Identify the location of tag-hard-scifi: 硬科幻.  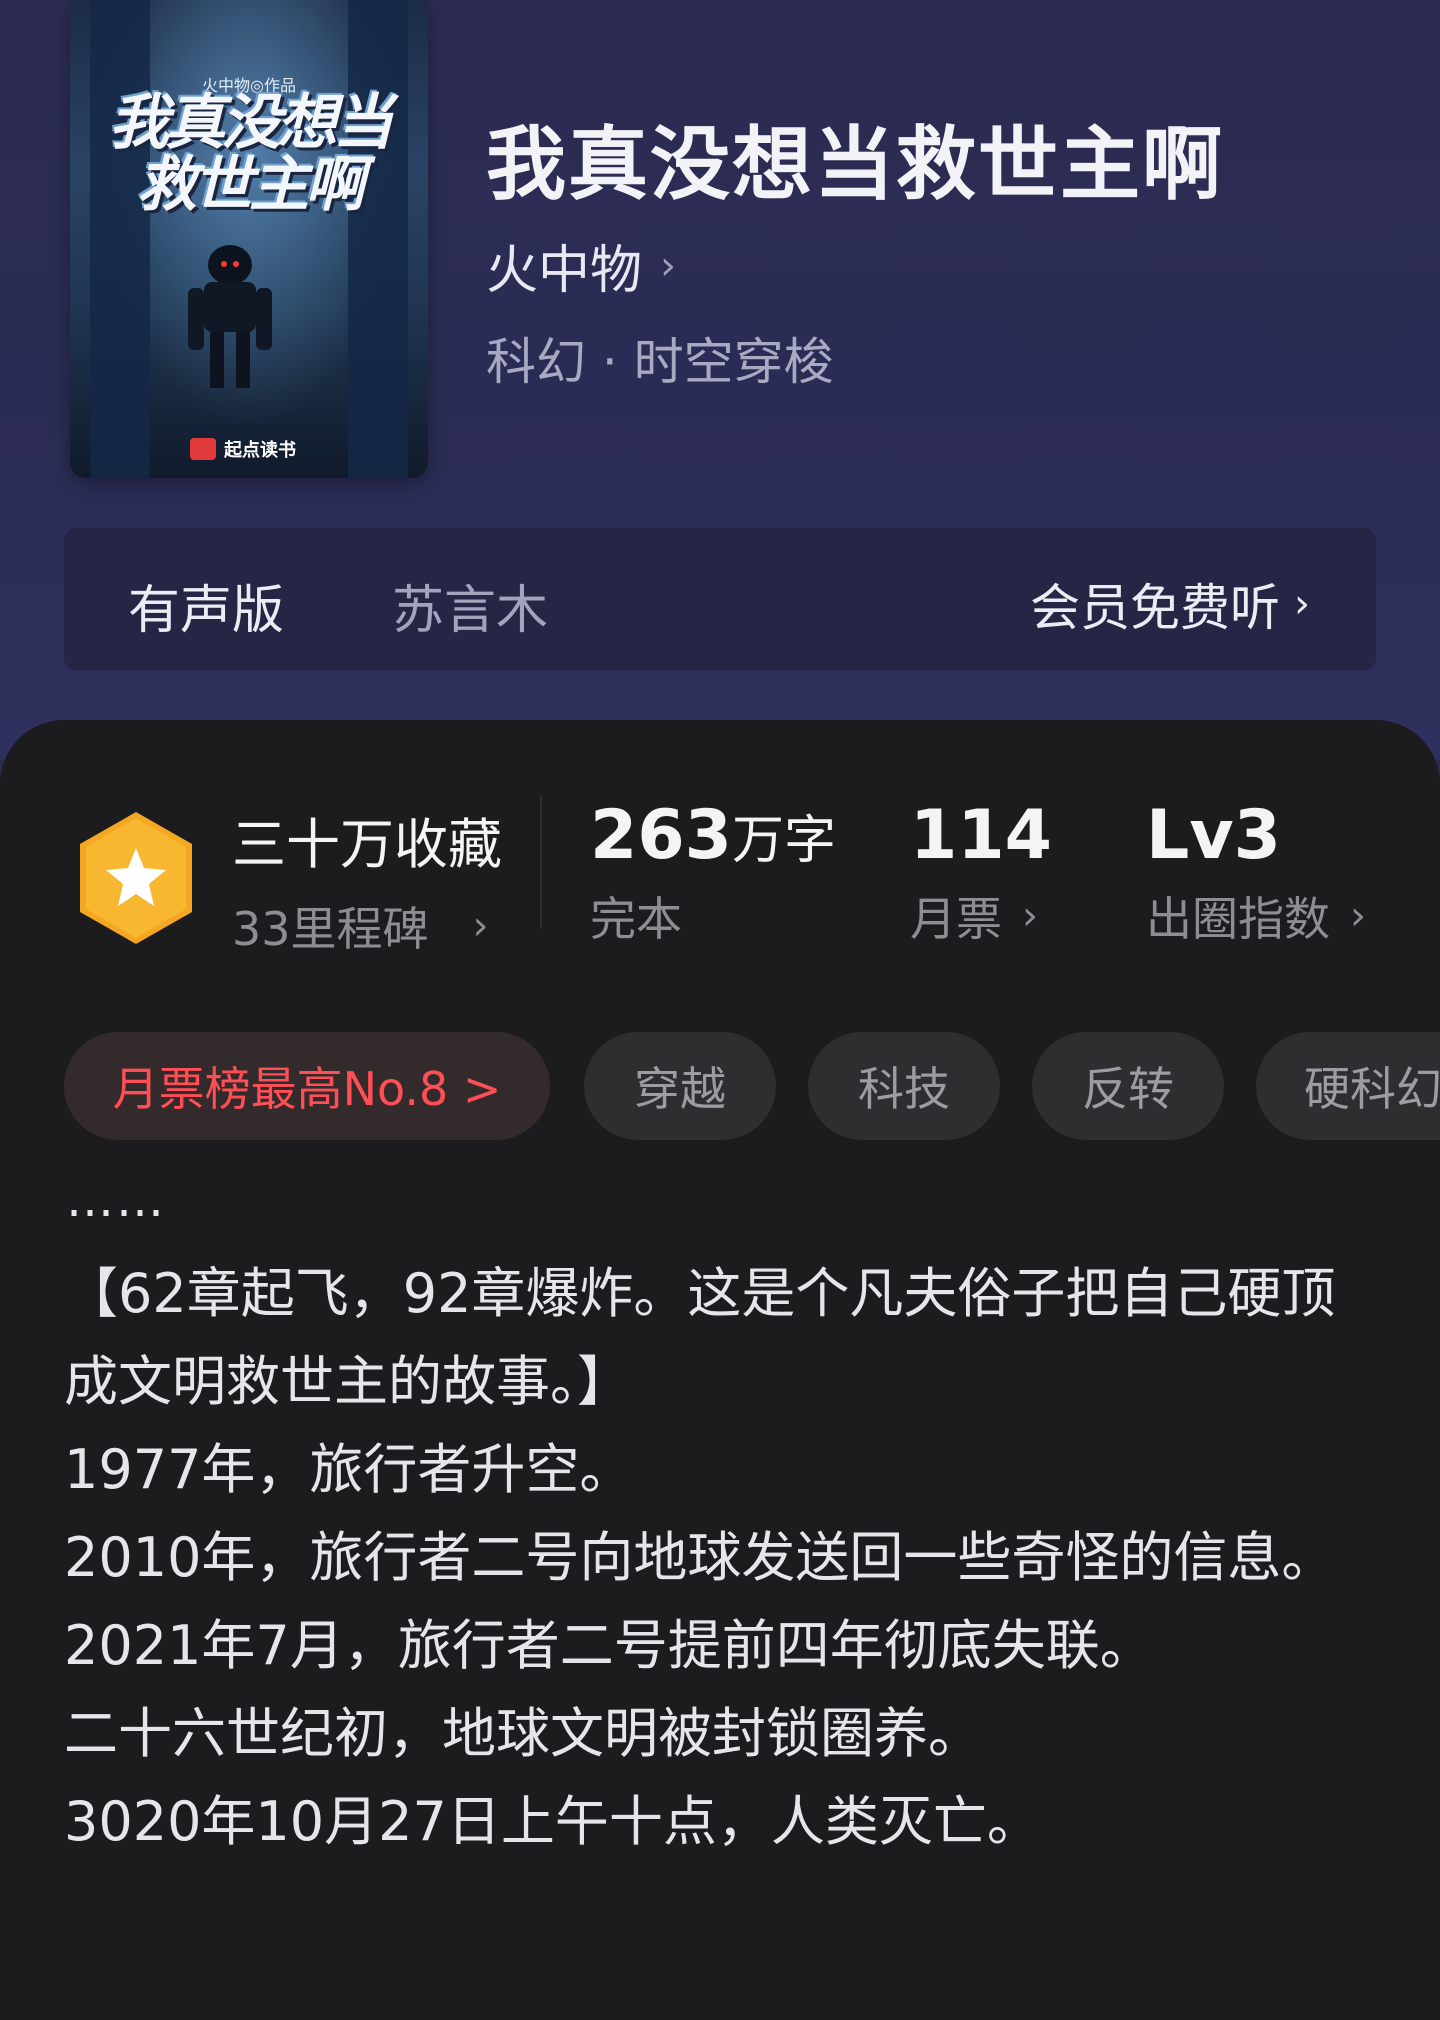
(1348, 1086).